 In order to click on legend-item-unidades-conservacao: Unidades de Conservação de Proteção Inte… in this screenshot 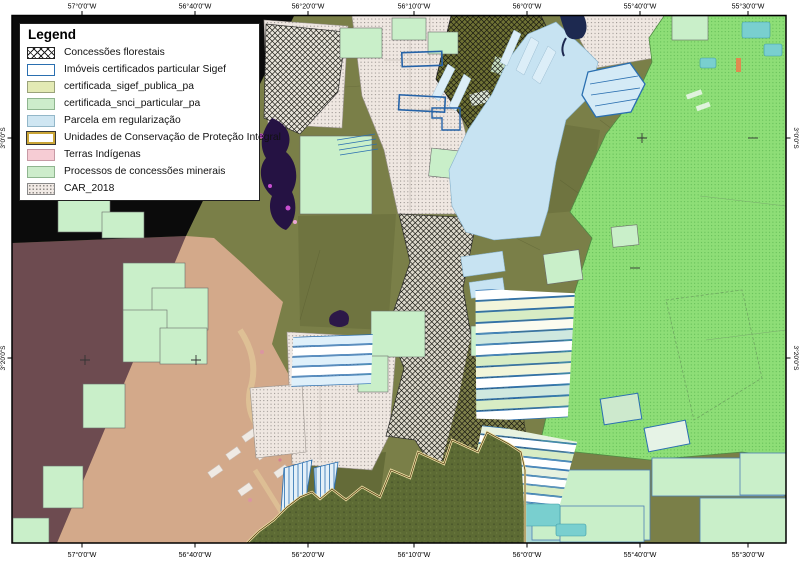, I will do `click(154, 137)`.